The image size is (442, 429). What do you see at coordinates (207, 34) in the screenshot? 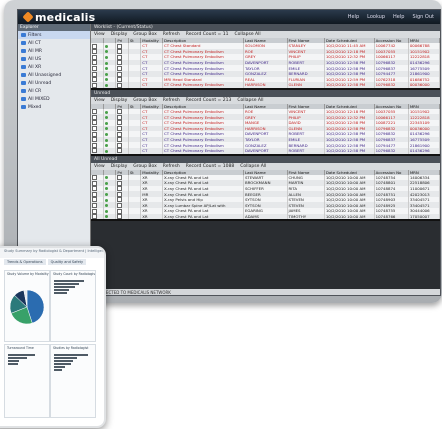
I see `toolbar-item: Record Count = 11` at bounding box center [207, 34].